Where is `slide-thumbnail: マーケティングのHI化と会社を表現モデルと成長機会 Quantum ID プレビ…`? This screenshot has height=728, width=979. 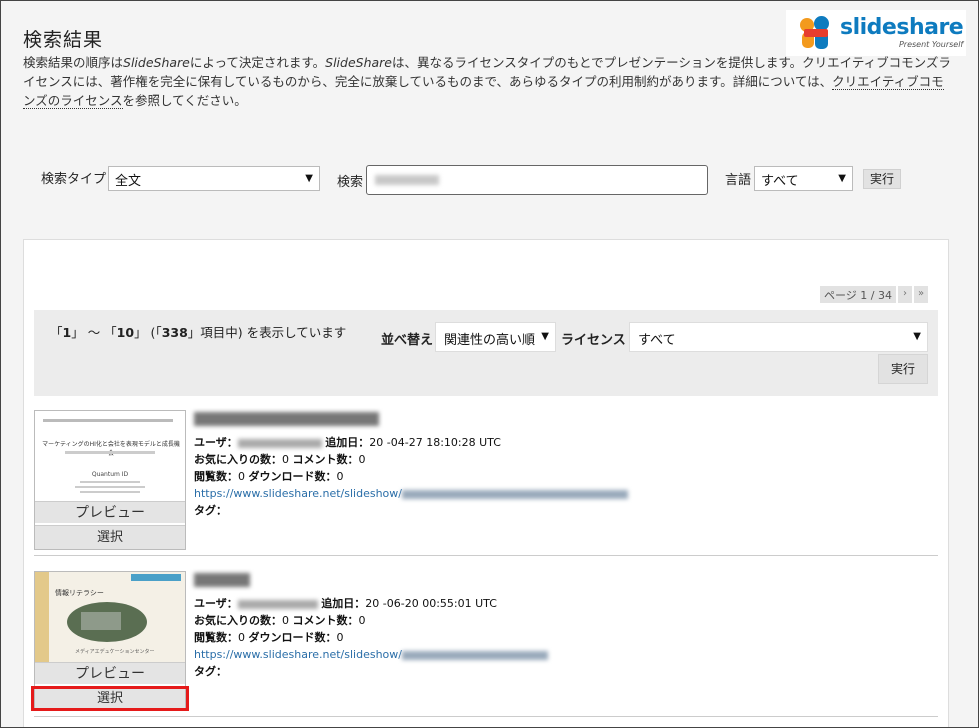
slide-thumbnail: マーケティングのHI化と会社を表現モデルと成長機会 Quantum ID プレビ… is located at coordinates (110, 480).